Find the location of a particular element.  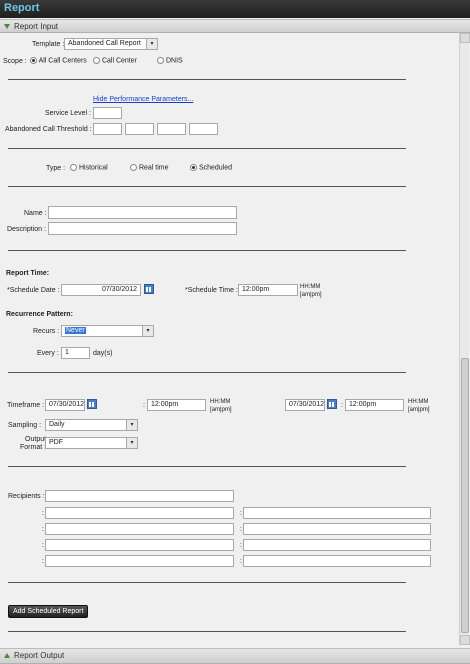

recurs-value: Never is located at coordinates (75, 330).